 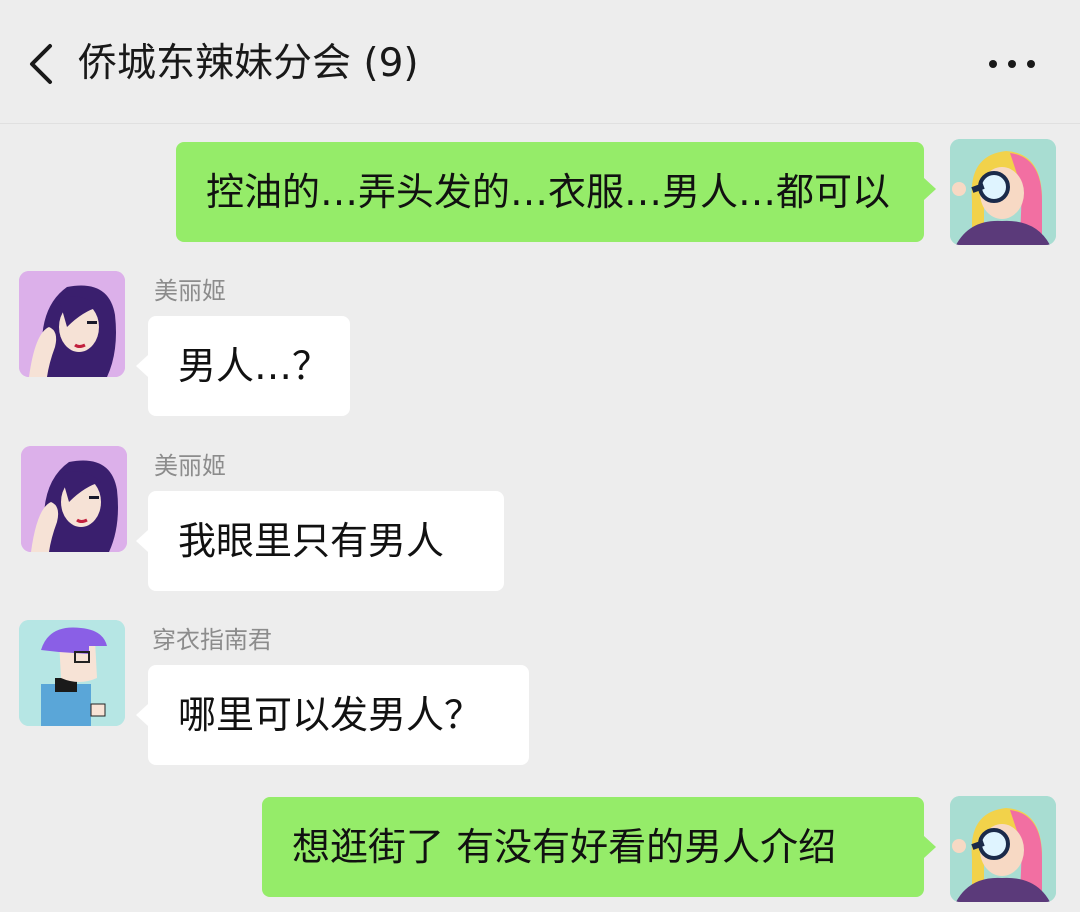 I want to click on message-bubble: 想逛街了 有没有好看的男人介绍, so click(x=593, y=847).